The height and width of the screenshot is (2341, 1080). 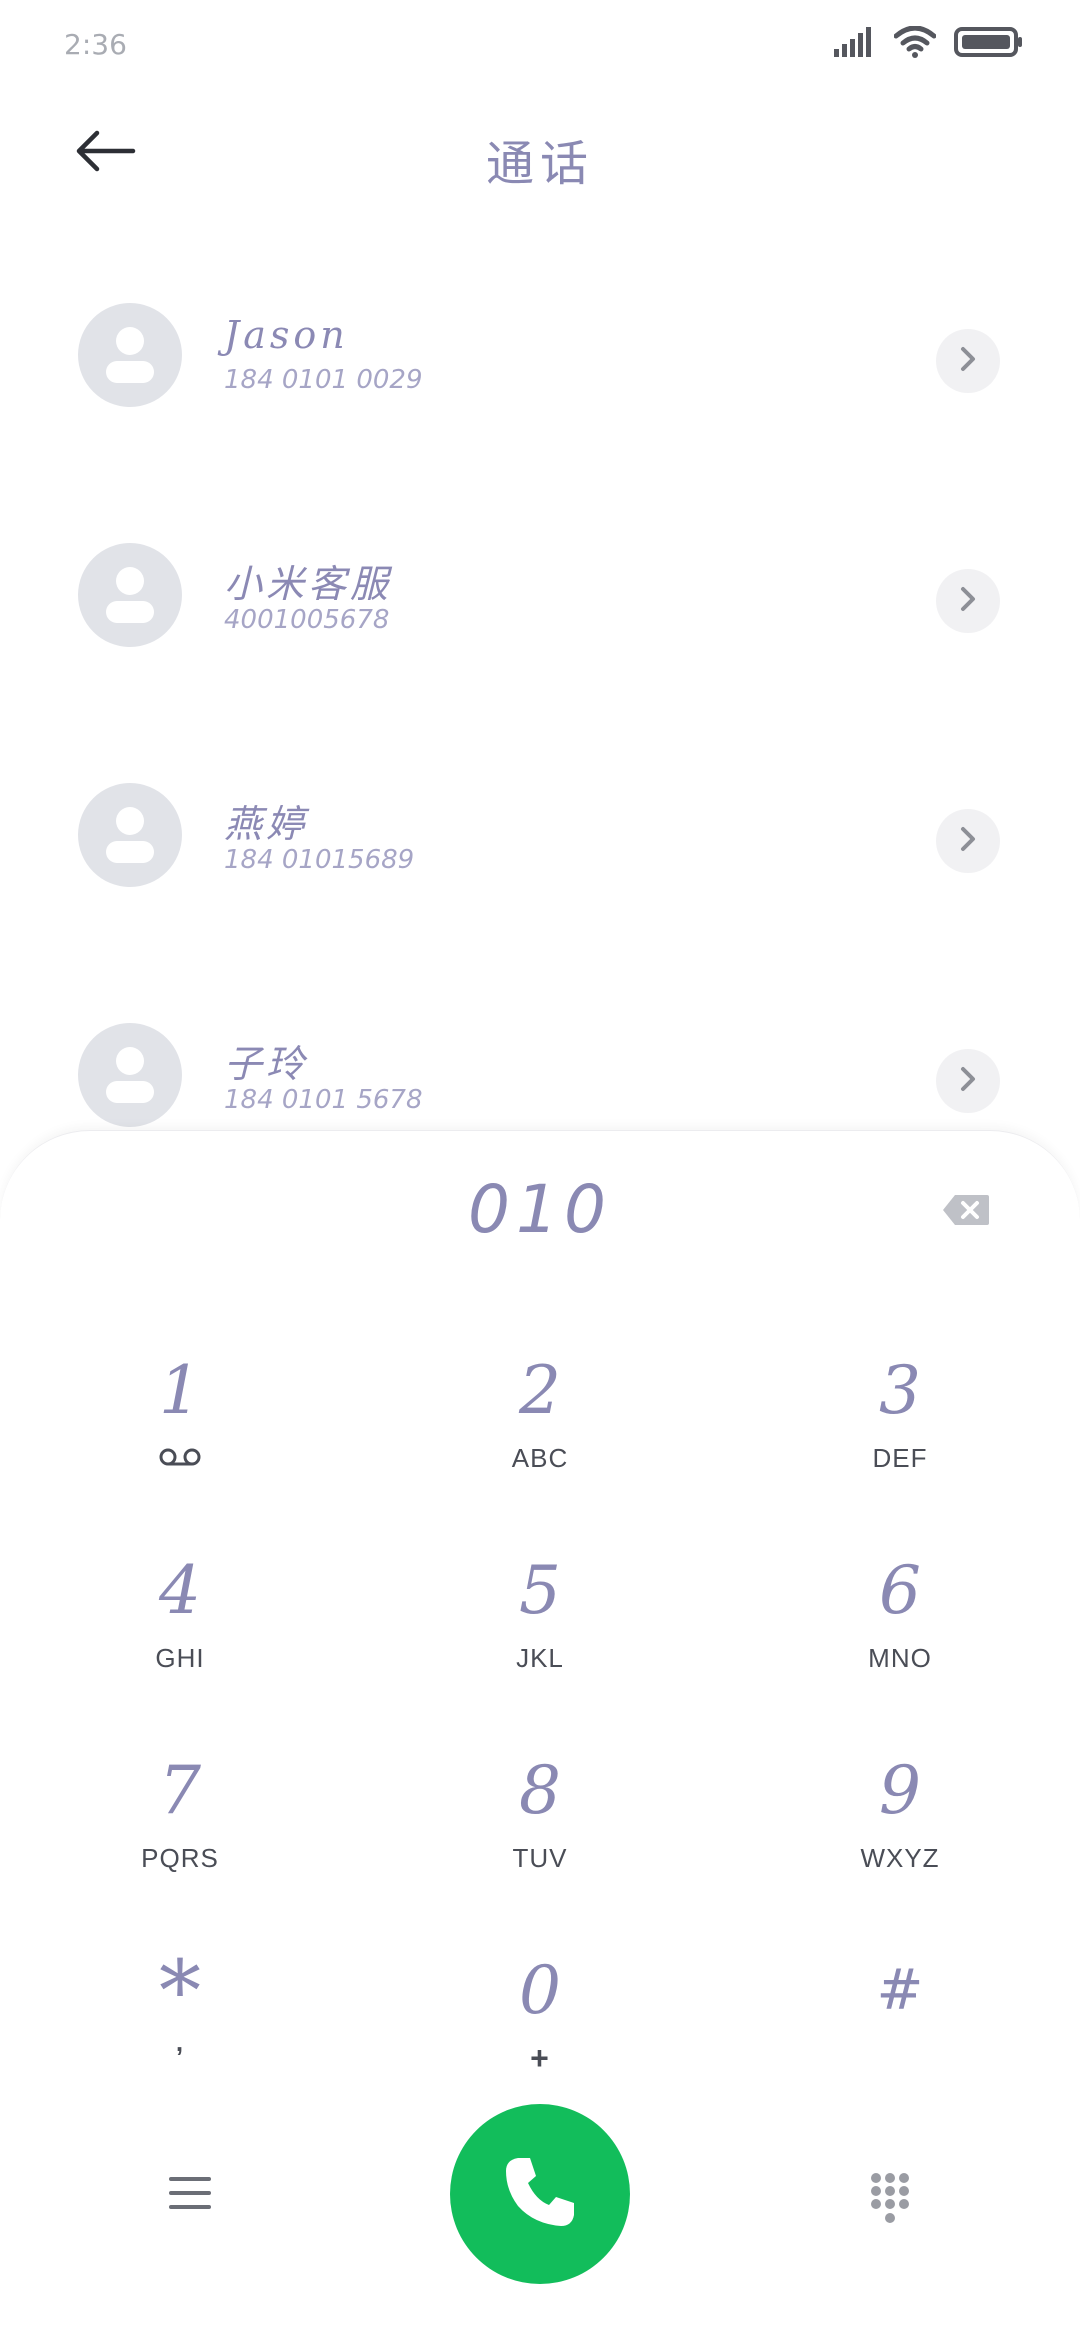 I want to click on key-letters: PQRS, so click(x=180, y=1858).